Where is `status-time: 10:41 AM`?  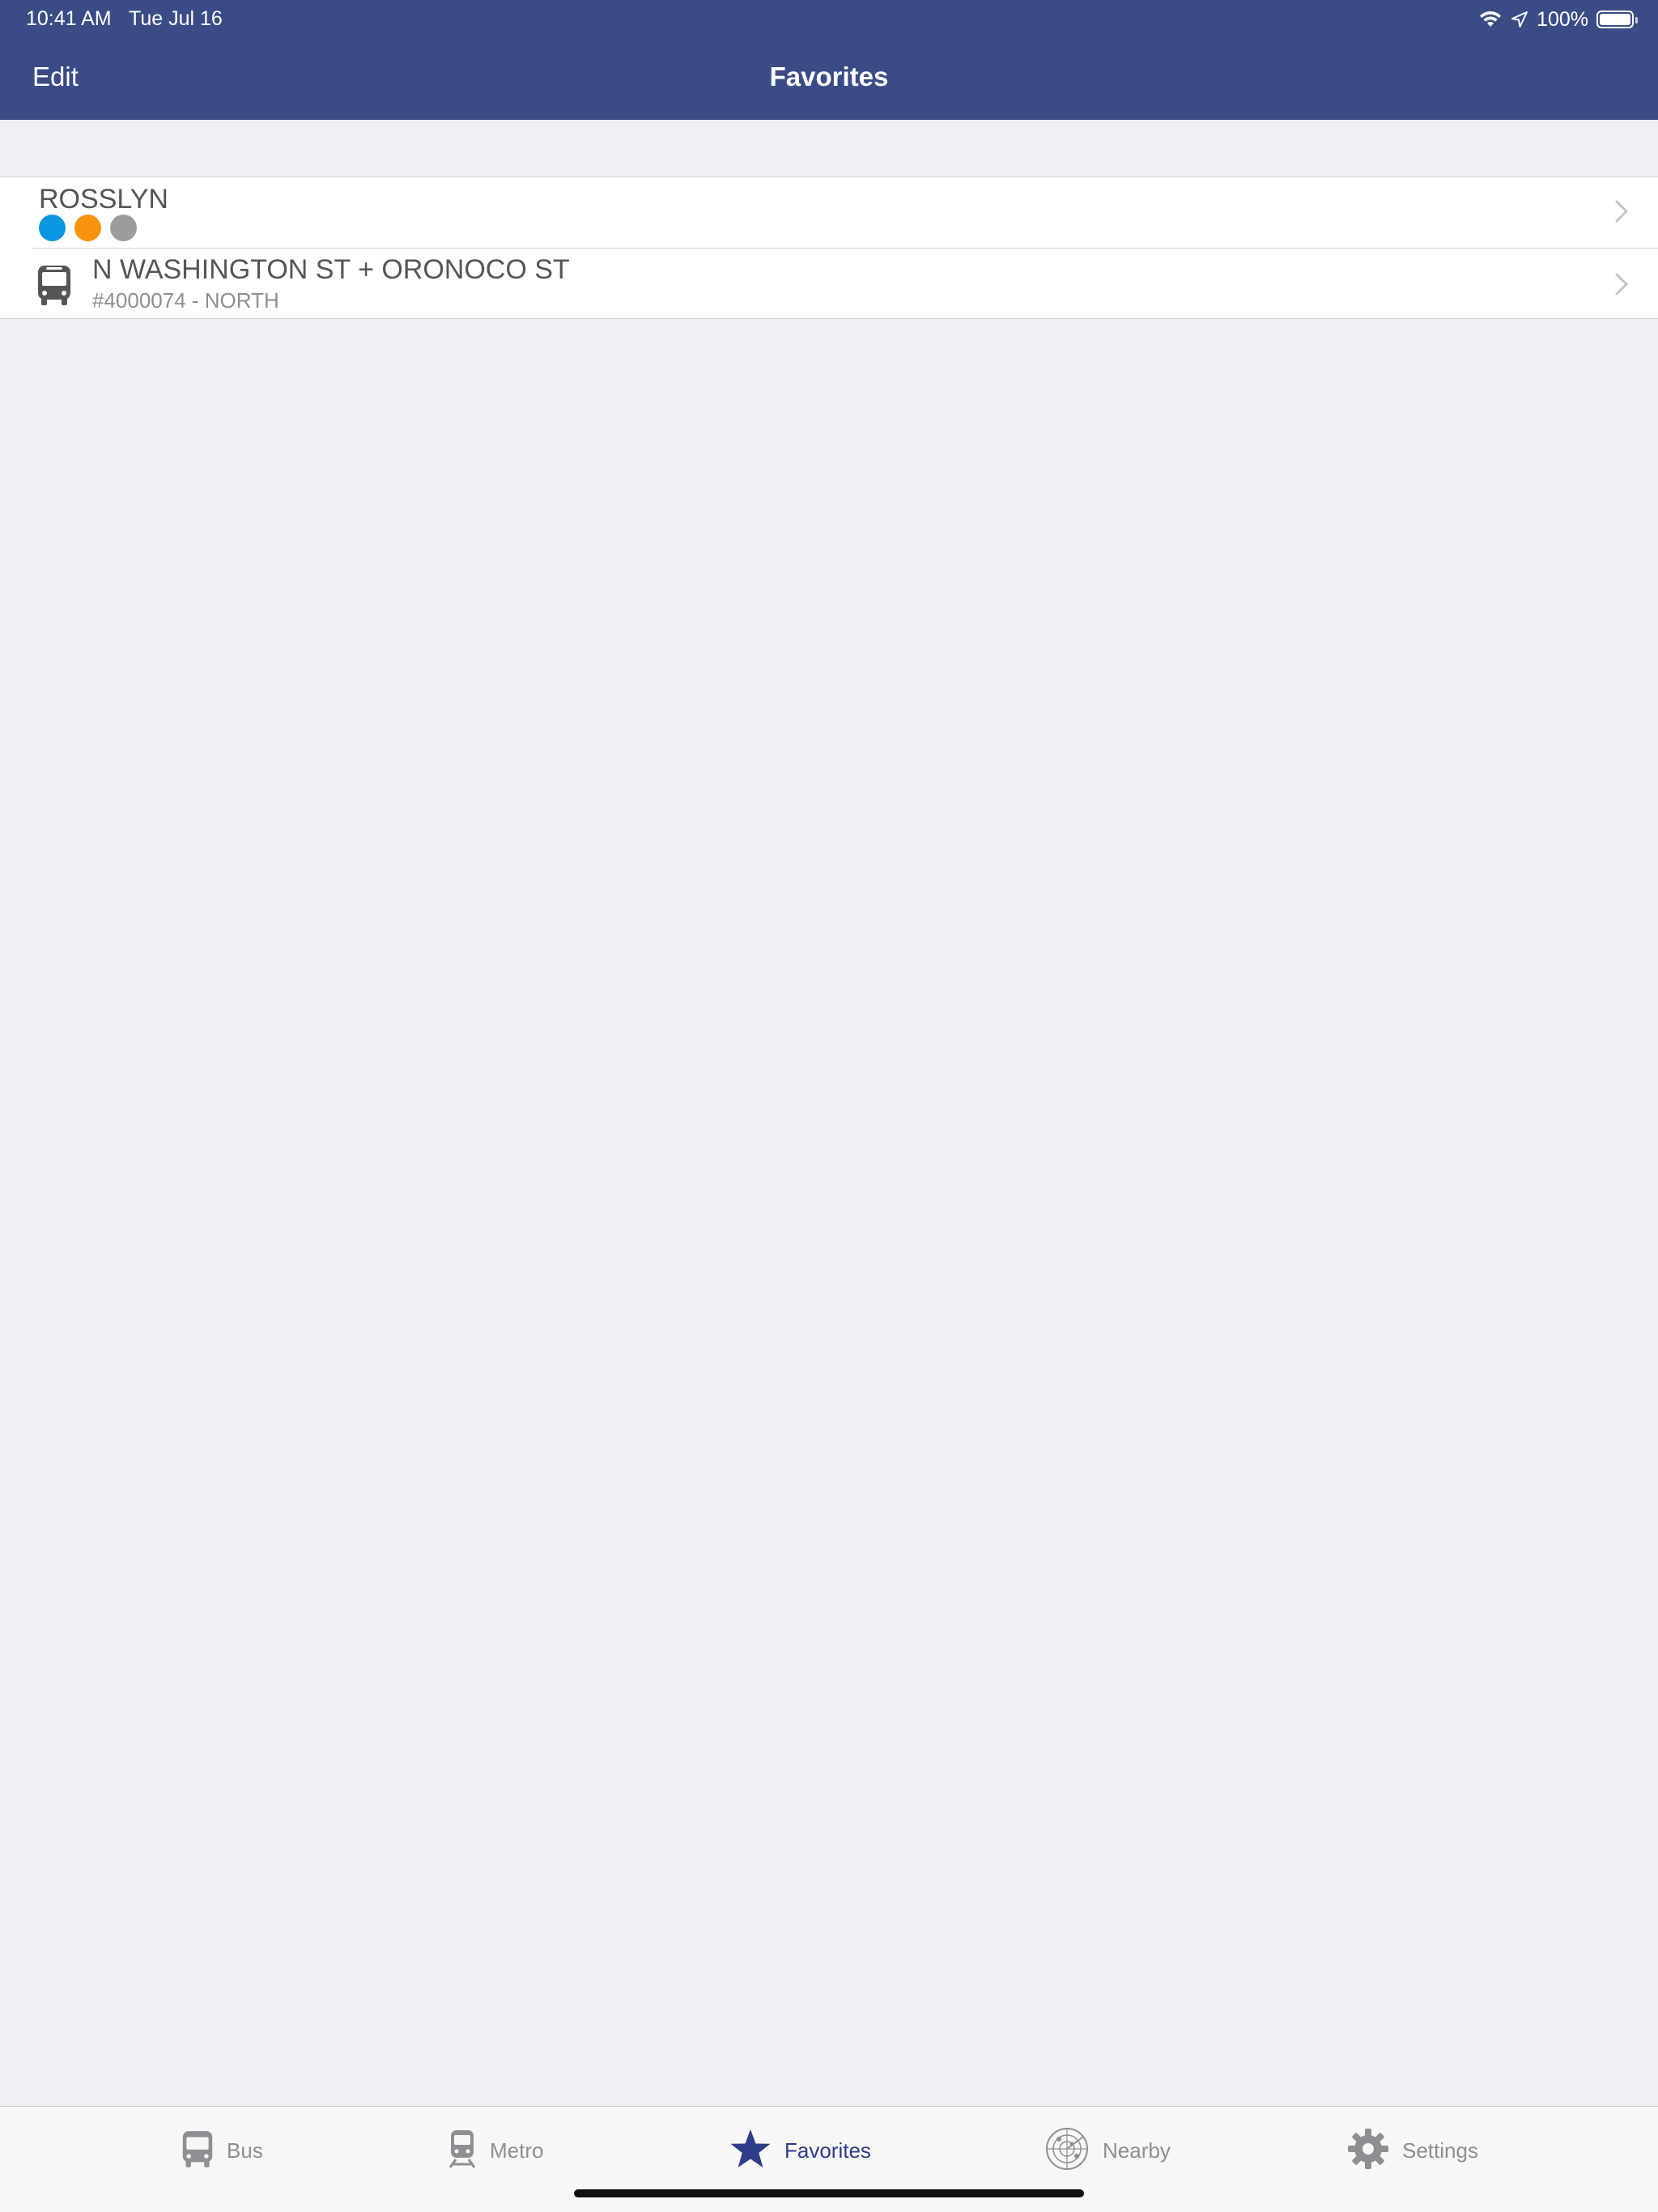
status-time: 10:41 AM is located at coordinates (69, 19).